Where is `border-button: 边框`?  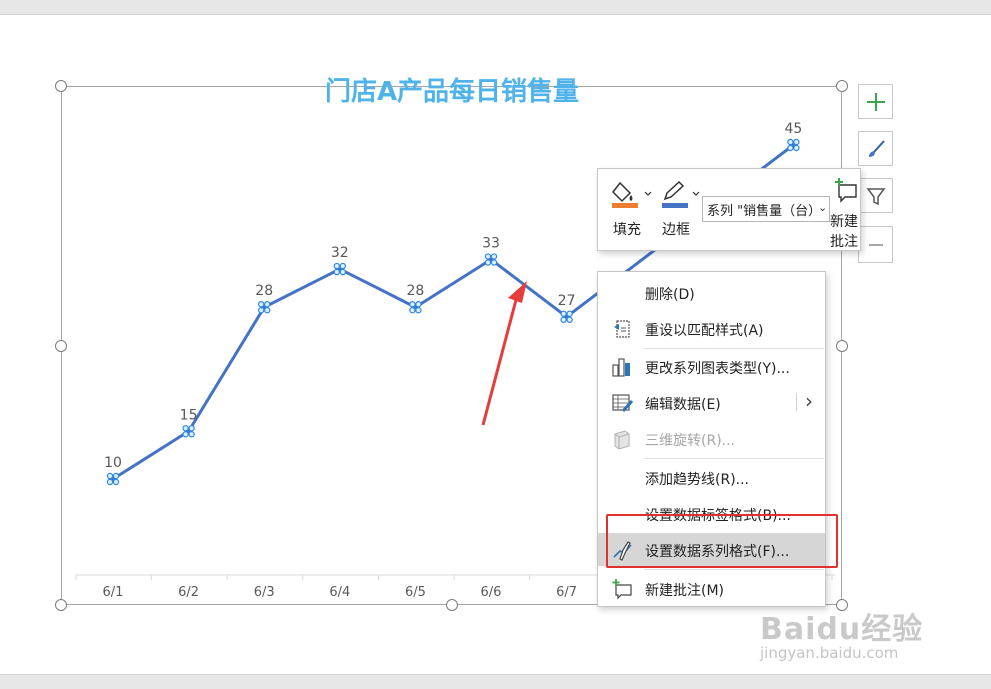 border-button: 边框 is located at coordinates (679, 208).